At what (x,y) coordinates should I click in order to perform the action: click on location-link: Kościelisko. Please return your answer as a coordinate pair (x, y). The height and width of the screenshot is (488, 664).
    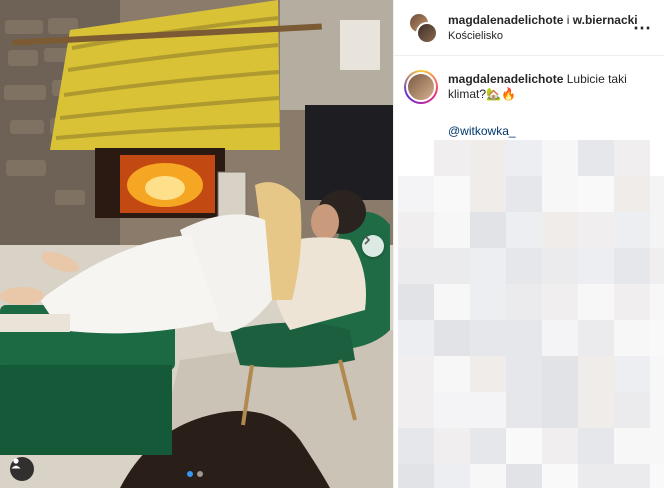
    Looking at the image, I should click on (540, 36).